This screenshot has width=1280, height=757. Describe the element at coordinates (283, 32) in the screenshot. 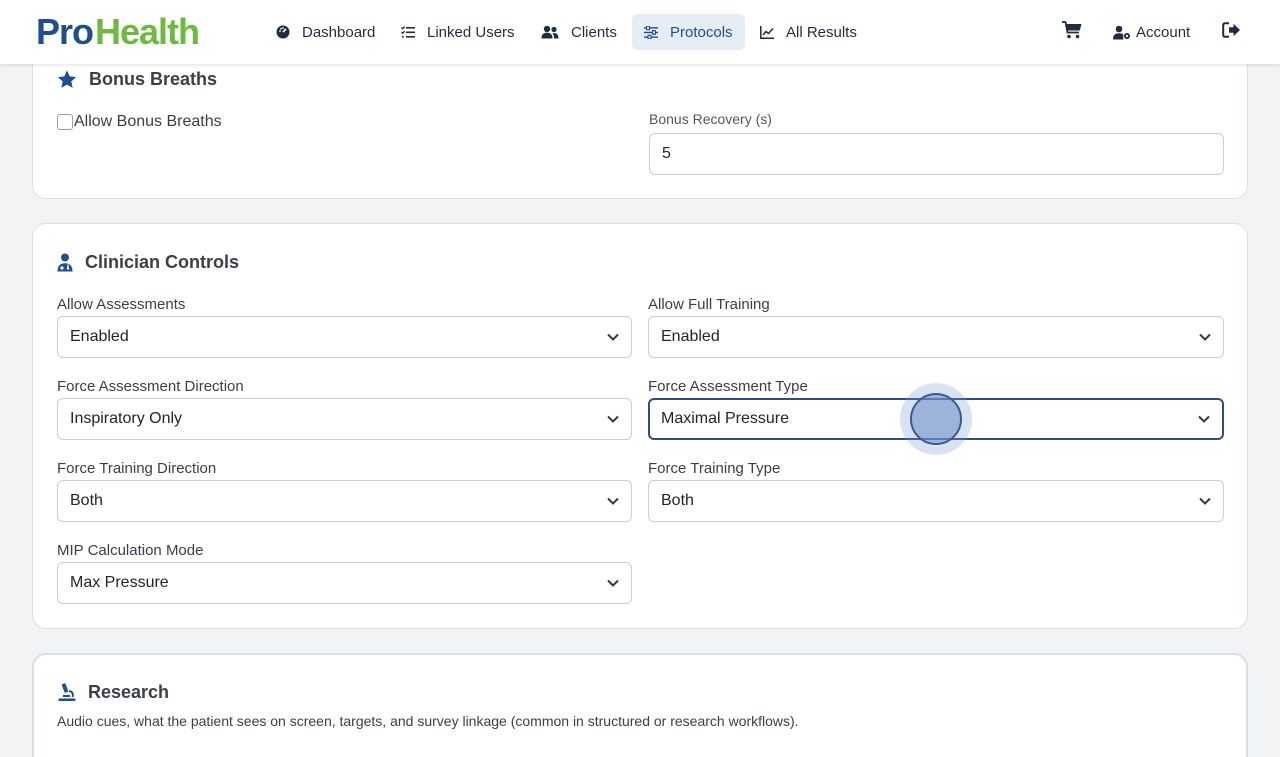

I see `gauge-icon` at that location.